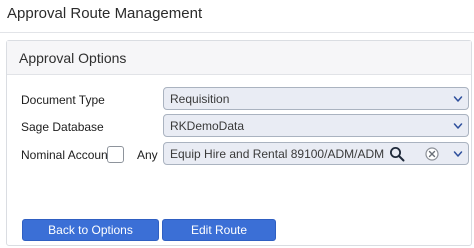 The image size is (474, 248). Describe the element at coordinates (115, 154) in the screenshot. I see `any-checkbox` at that location.